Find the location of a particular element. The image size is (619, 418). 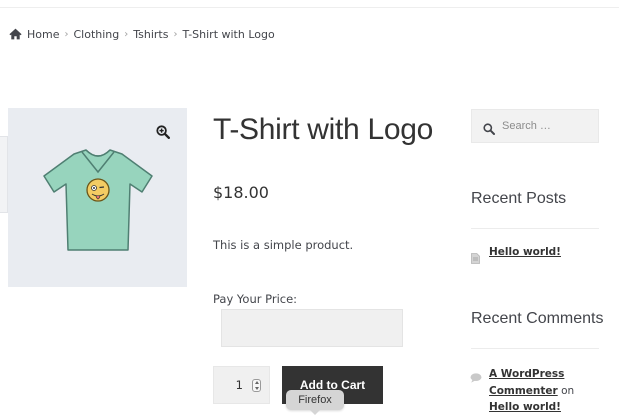

pay-your-price-input is located at coordinates (312, 328).